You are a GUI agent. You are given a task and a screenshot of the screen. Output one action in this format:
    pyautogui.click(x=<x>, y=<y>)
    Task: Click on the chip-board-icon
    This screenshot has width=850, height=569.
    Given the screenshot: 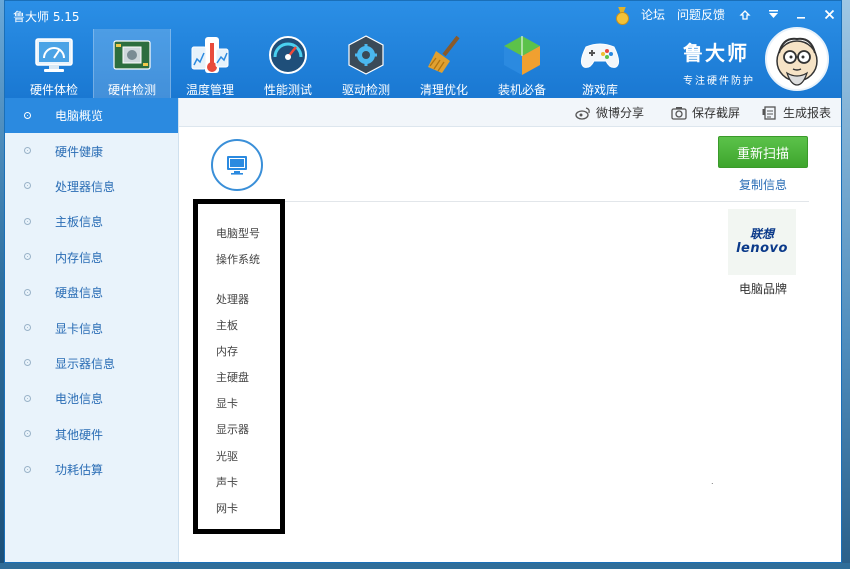 What is the action you would take?
    pyautogui.click(x=132, y=55)
    